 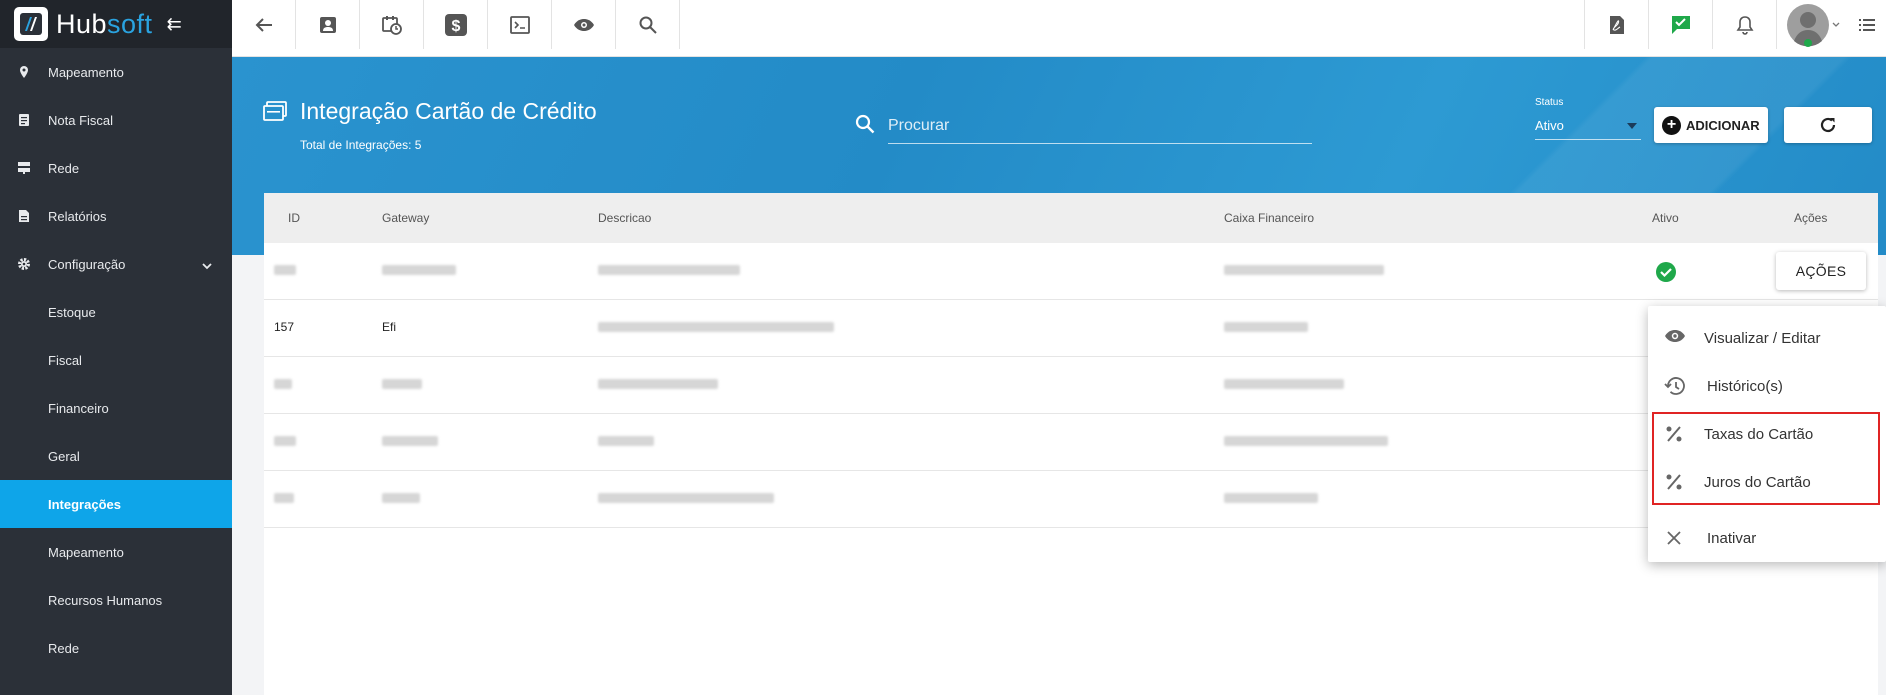 What do you see at coordinates (105, 600) in the screenshot?
I see `sidebar-item-label: Recursos Humanos` at bounding box center [105, 600].